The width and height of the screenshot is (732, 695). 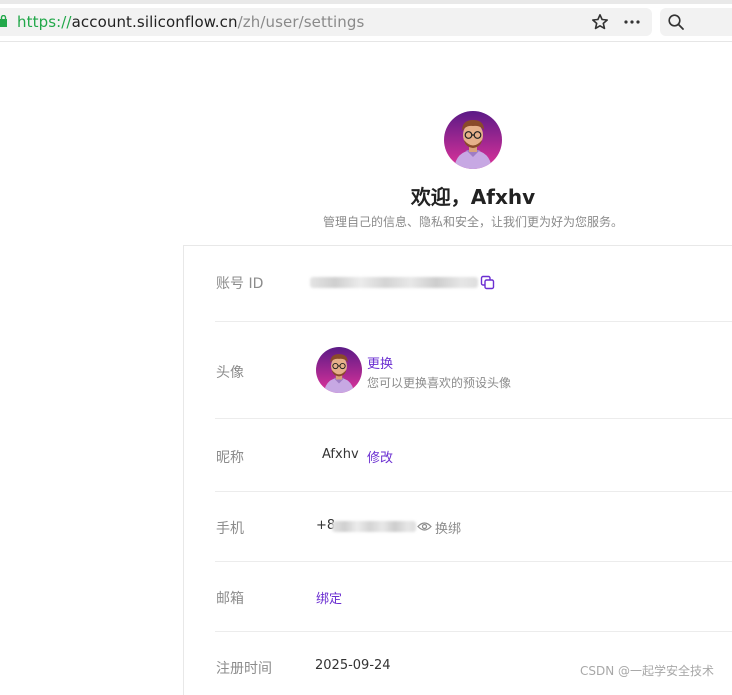 I want to click on search-icon, so click(x=676, y=22).